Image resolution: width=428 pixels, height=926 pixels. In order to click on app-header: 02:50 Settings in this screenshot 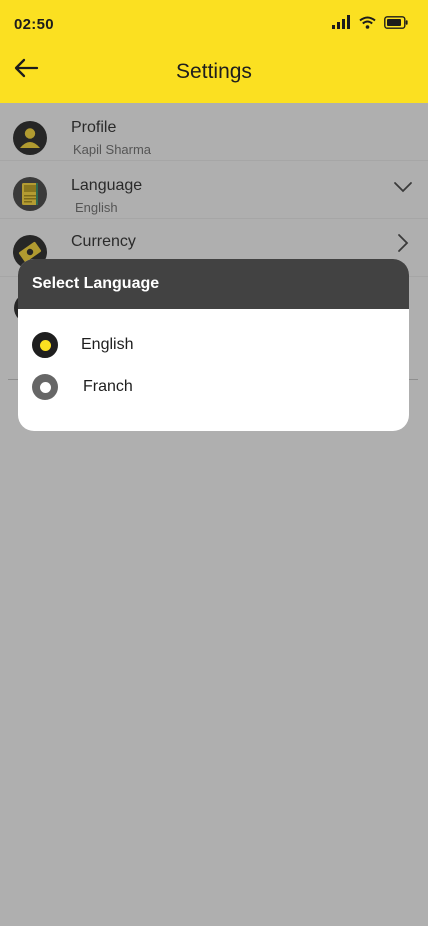, I will do `click(214, 51)`.